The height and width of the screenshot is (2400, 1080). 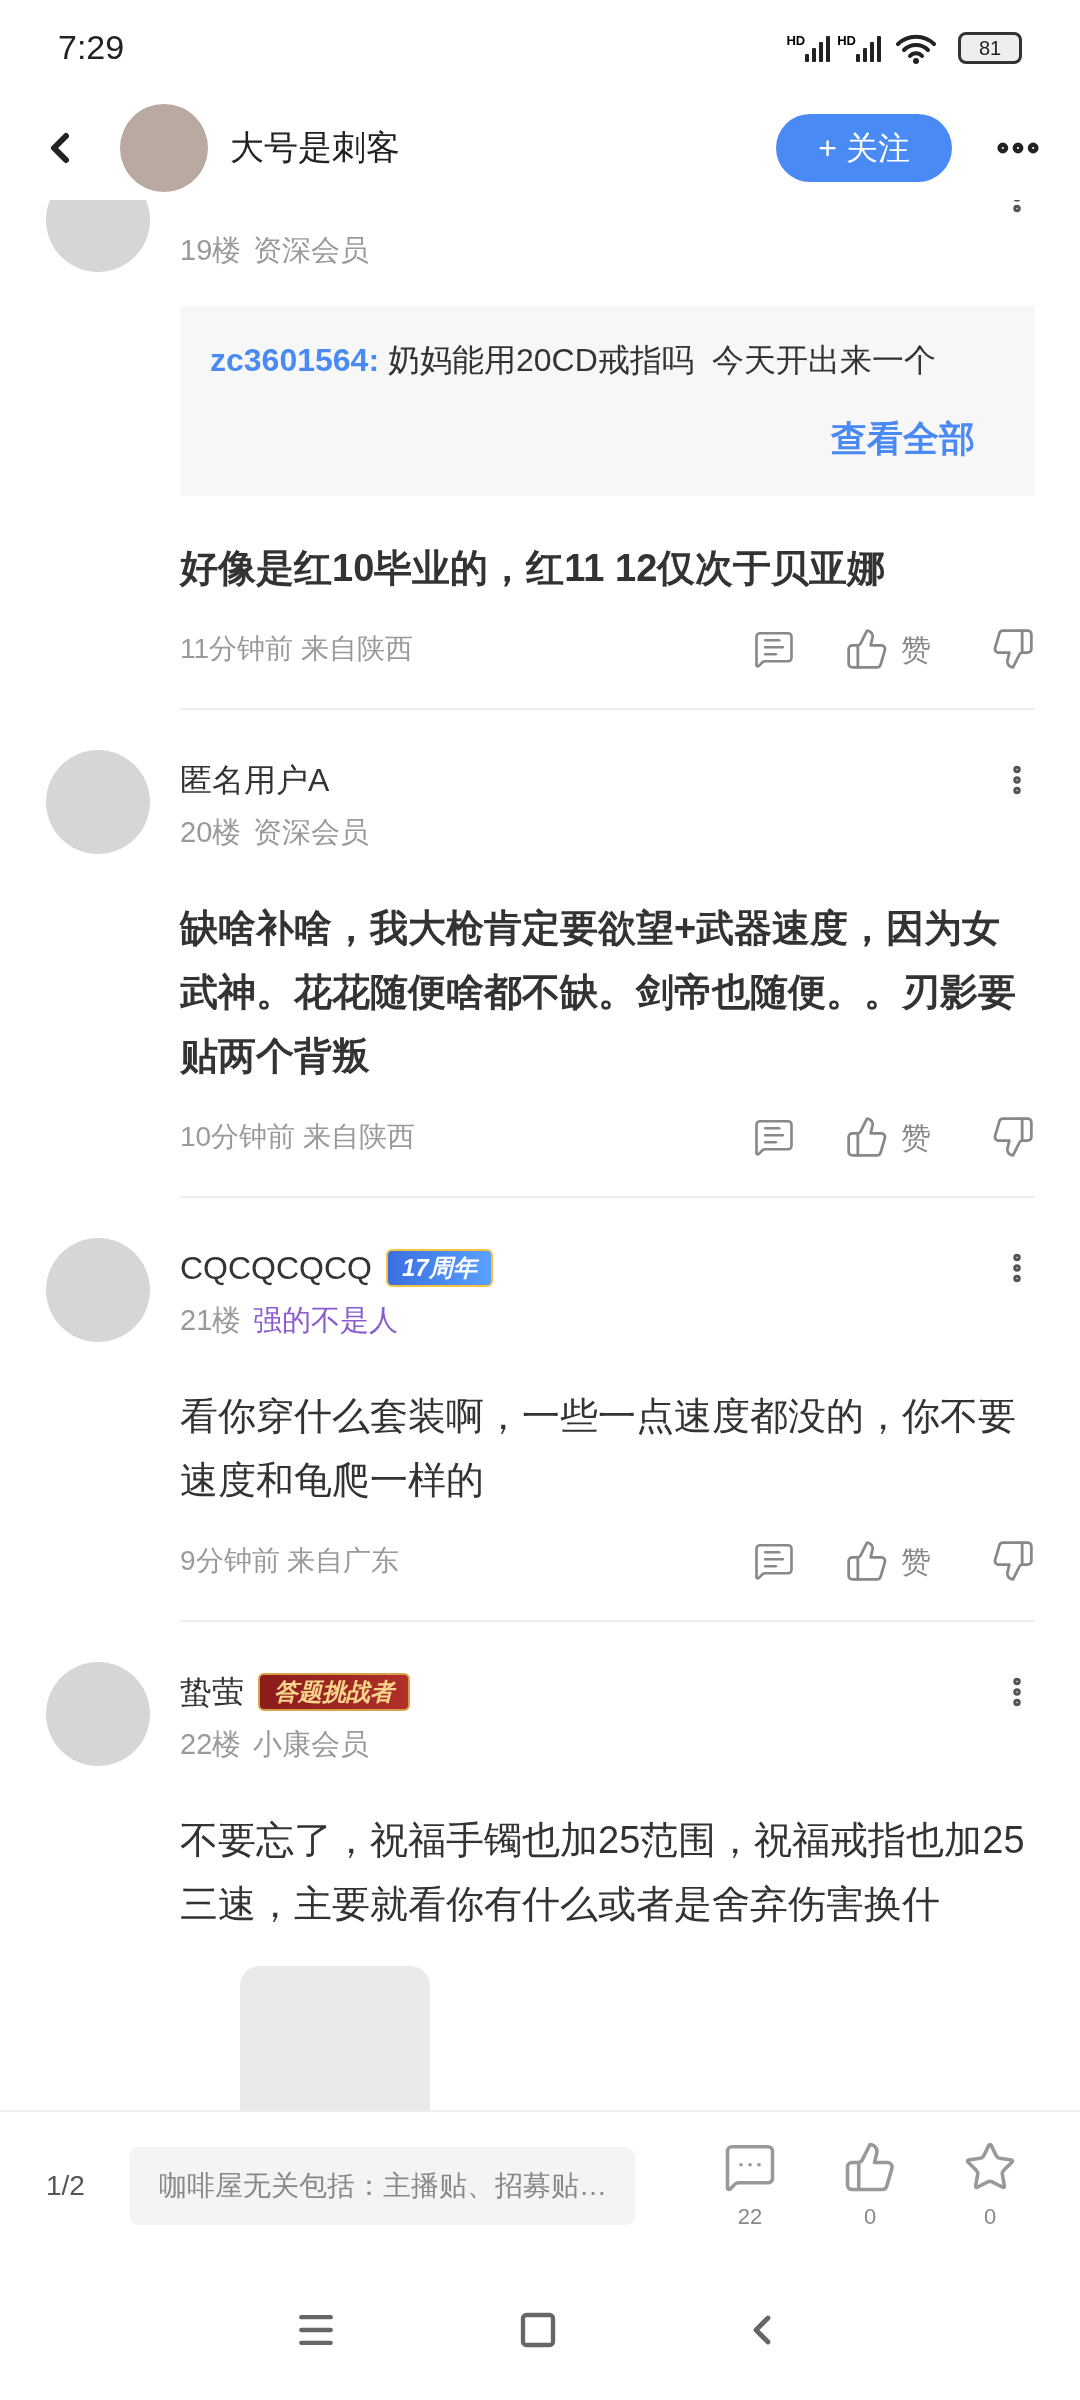 What do you see at coordinates (598, 1448) in the screenshot?
I see `comment-text: 看你穿什么套装啊，一些一点速度都没的，你不要速度和龟爬一样的` at bounding box center [598, 1448].